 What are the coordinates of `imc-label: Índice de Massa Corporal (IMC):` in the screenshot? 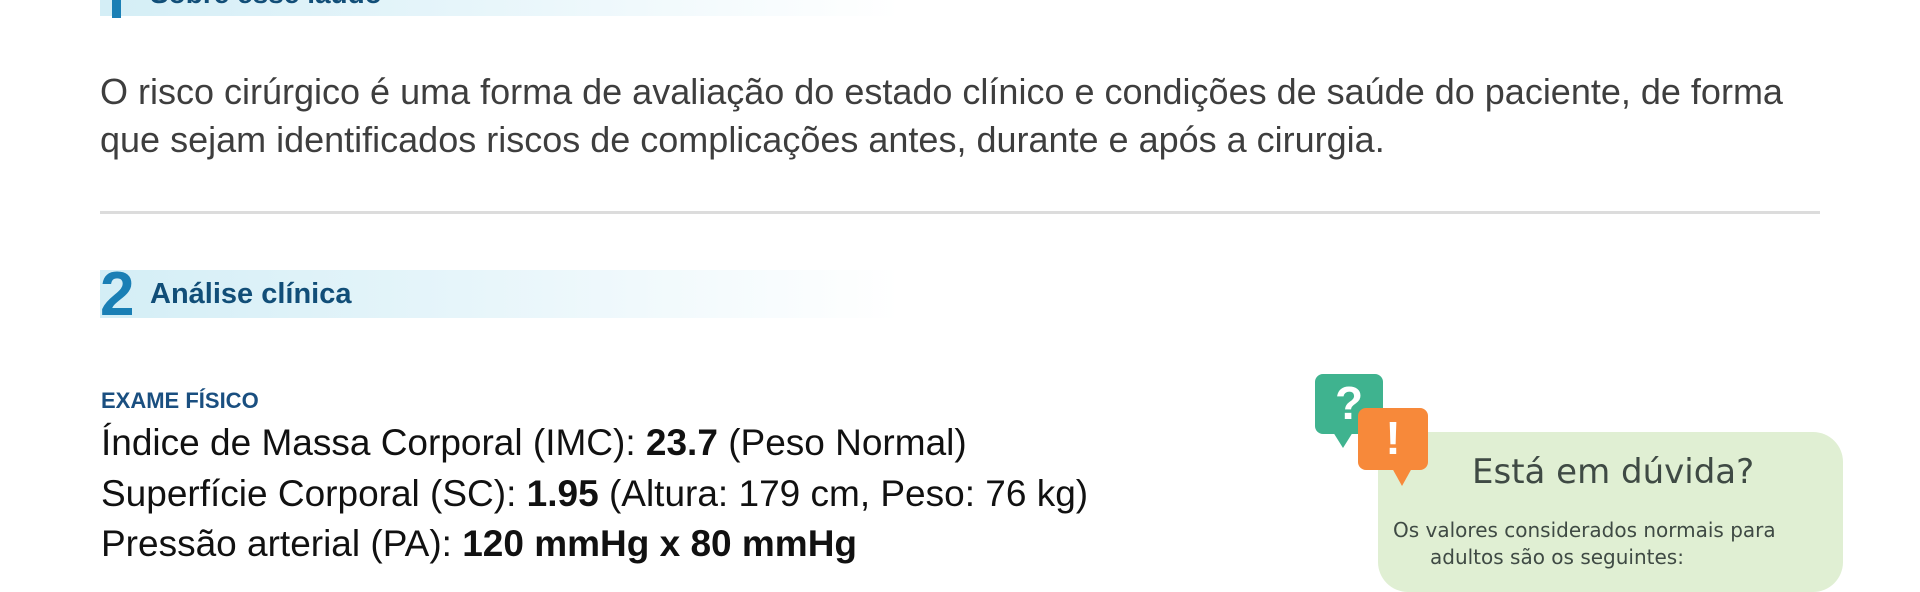 It's located at (373, 442).